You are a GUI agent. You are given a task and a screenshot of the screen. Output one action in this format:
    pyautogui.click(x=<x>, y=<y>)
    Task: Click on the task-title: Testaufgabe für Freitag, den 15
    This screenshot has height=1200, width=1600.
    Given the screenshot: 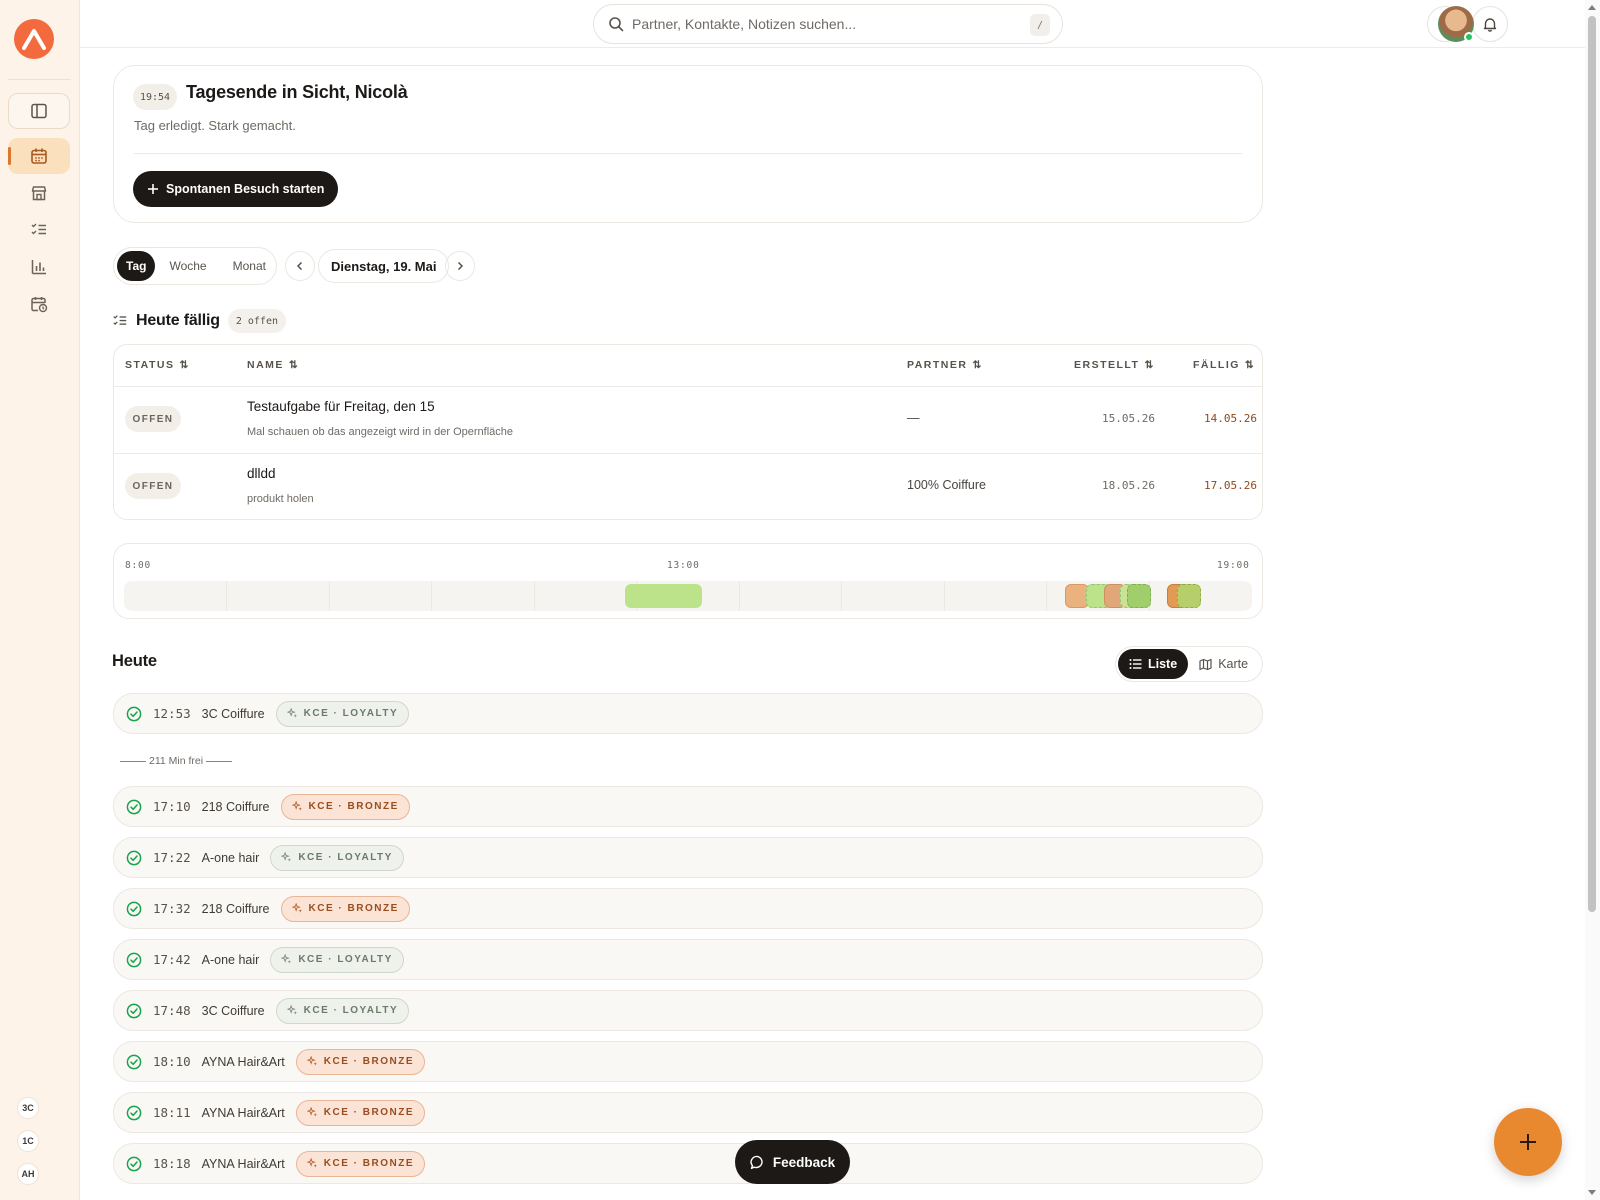 What is the action you would take?
    pyautogui.click(x=341, y=406)
    